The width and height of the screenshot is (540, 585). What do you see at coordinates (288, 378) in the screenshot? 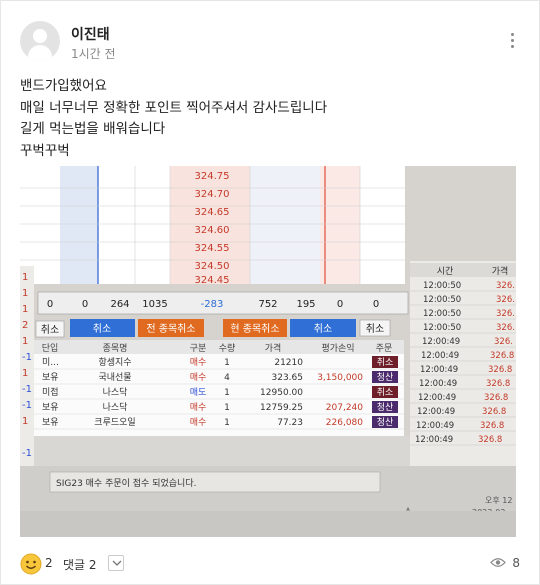
I see `svg-text: 323.65` at bounding box center [288, 378].